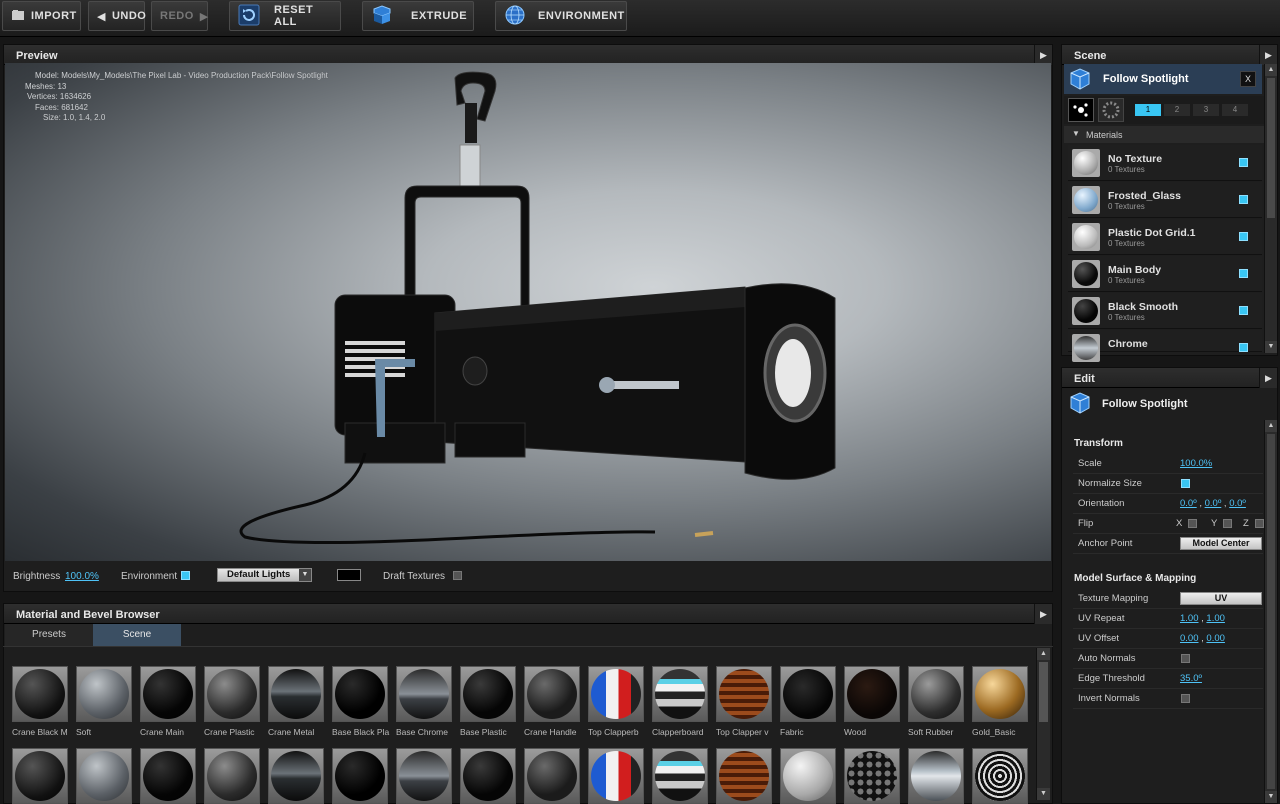 The image size is (1280, 804). What do you see at coordinates (457, 575) in the screenshot?
I see `draft-textures-checkbox` at bounding box center [457, 575].